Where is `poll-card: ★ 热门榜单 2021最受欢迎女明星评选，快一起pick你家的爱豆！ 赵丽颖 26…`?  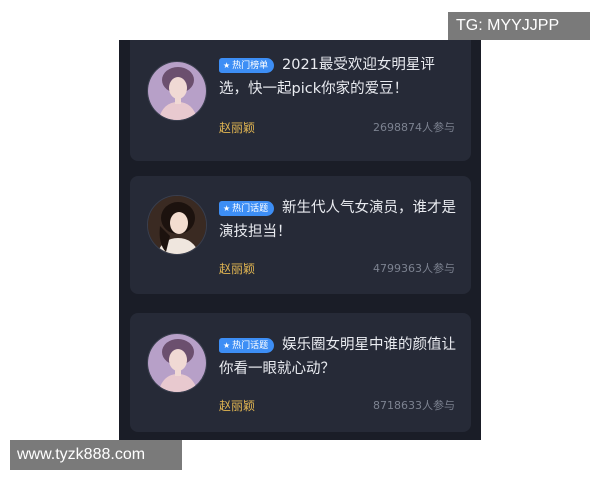 poll-card: ★ 热门榜单 2021最受欢迎女明星评选，快一起pick你家的爱豆！ 赵丽颖 26… is located at coordinates (300, 100).